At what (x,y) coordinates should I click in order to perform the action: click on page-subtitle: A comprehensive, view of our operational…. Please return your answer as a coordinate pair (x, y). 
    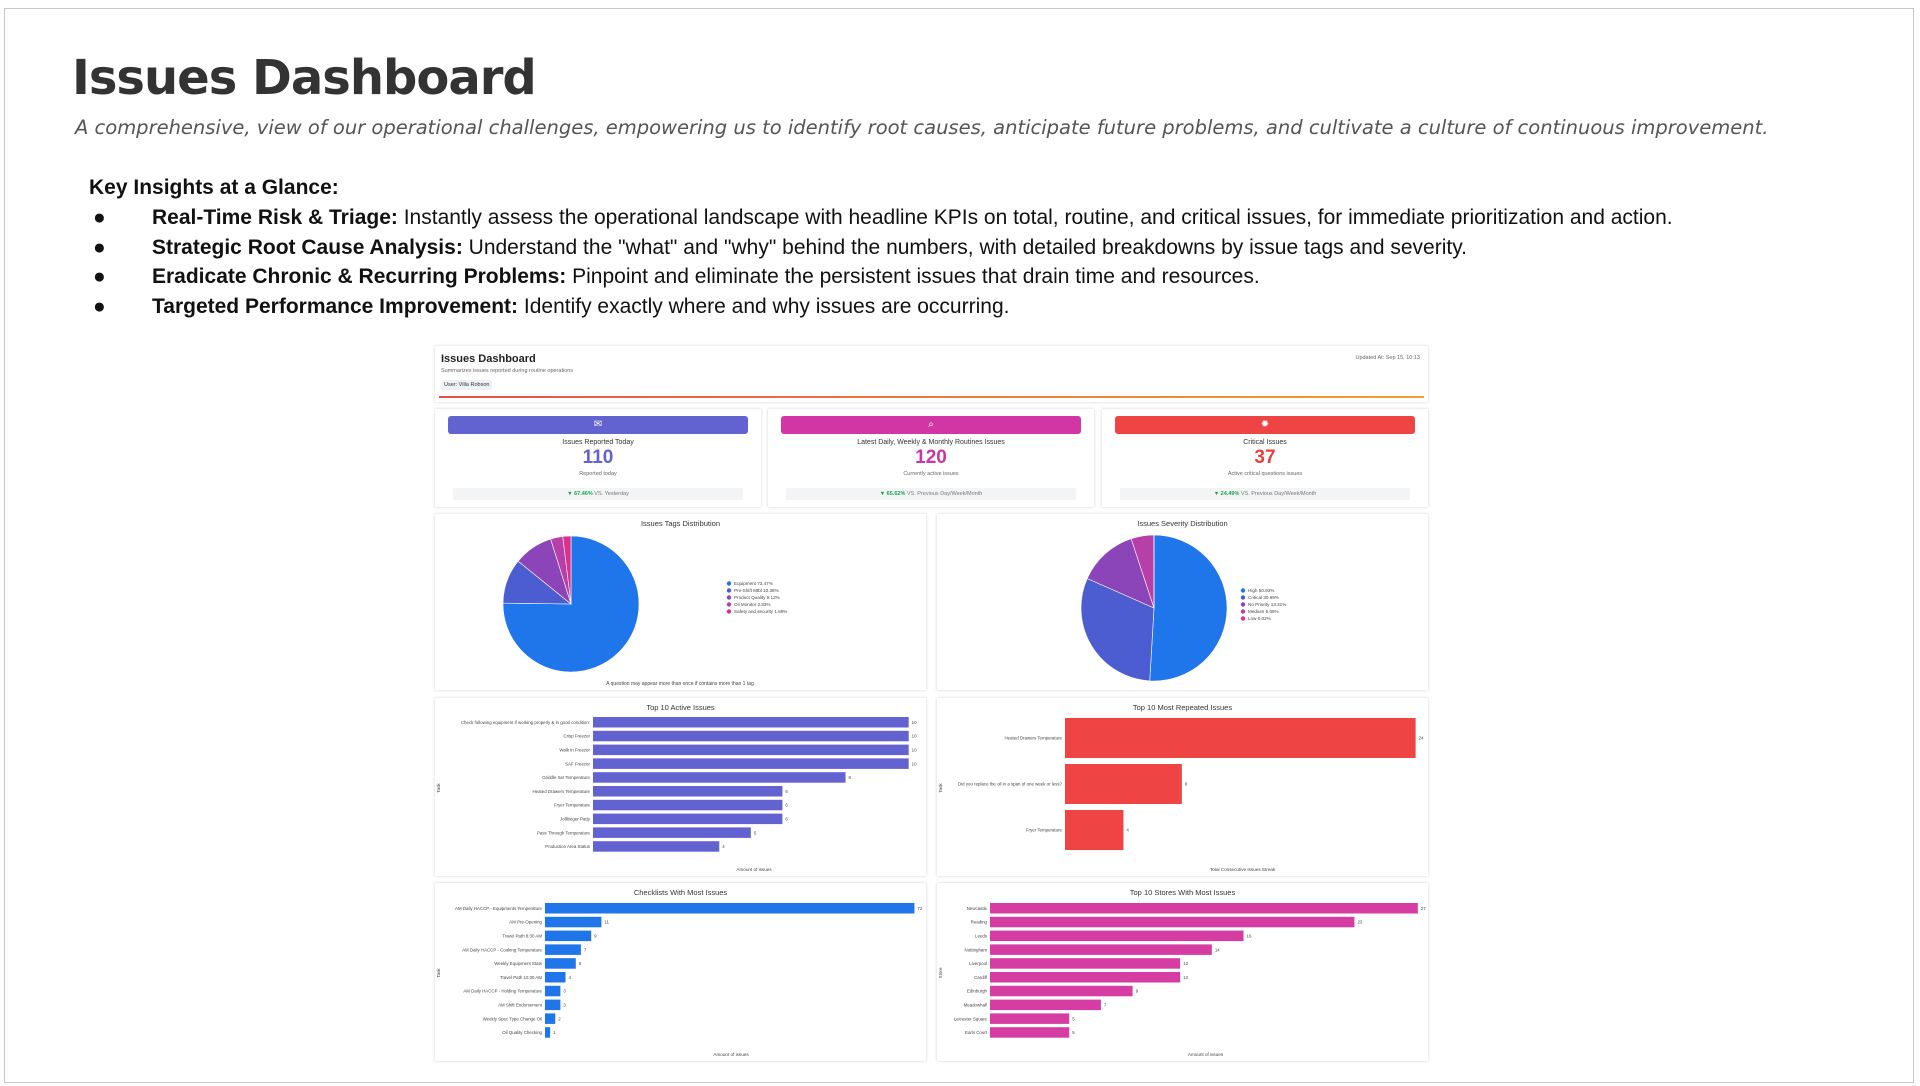
    Looking at the image, I should click on (922, 127).